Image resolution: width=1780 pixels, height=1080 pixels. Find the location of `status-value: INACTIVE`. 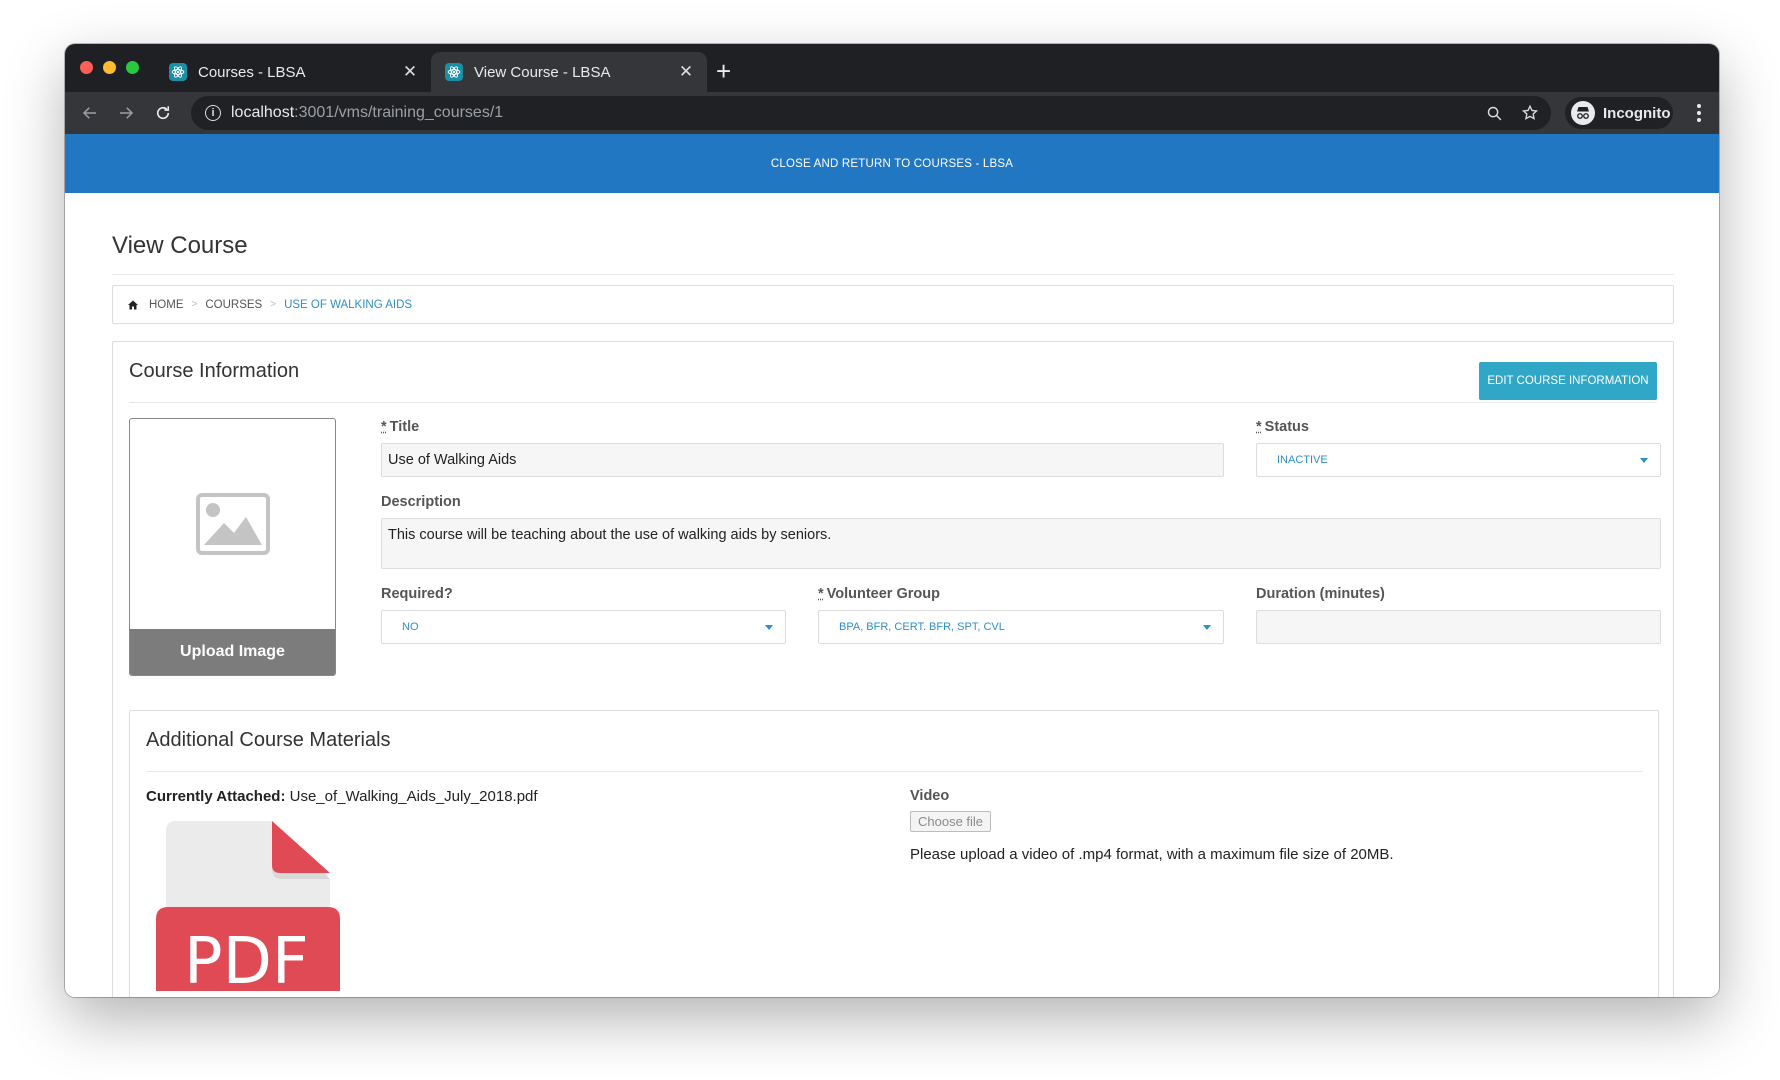

status-value: INACTIVE is located at coordinates (1302, 460).